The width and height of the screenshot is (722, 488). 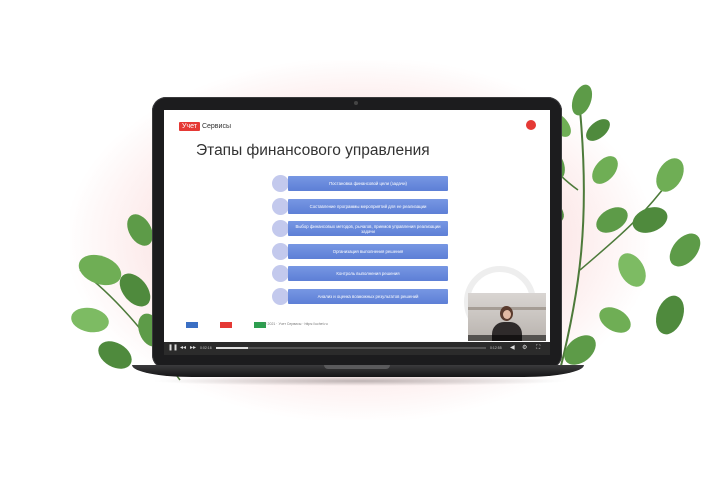 I want to click on corner-badge-icon, so click(x=531, y=125).